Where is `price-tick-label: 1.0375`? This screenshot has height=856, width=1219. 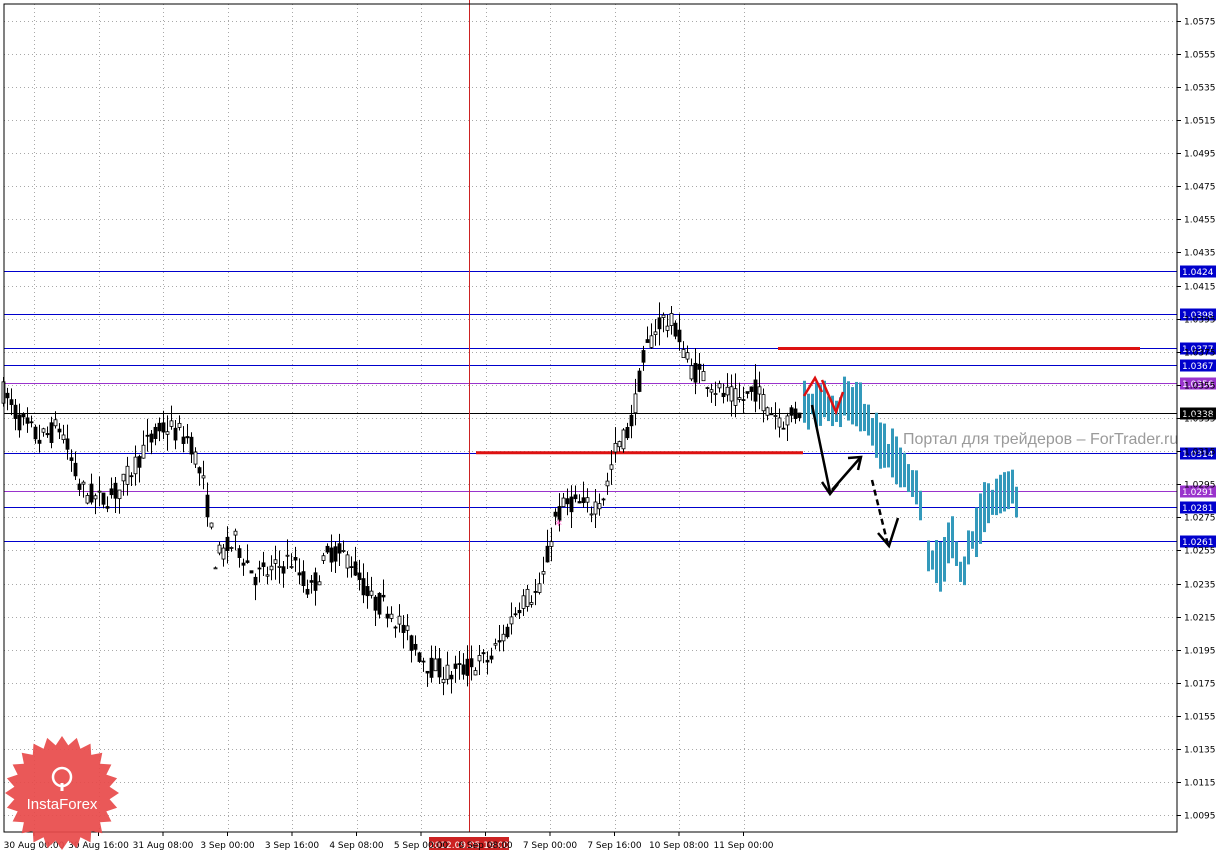
price-tick-label: 1.0375 is located at coordinates (1200, 354).